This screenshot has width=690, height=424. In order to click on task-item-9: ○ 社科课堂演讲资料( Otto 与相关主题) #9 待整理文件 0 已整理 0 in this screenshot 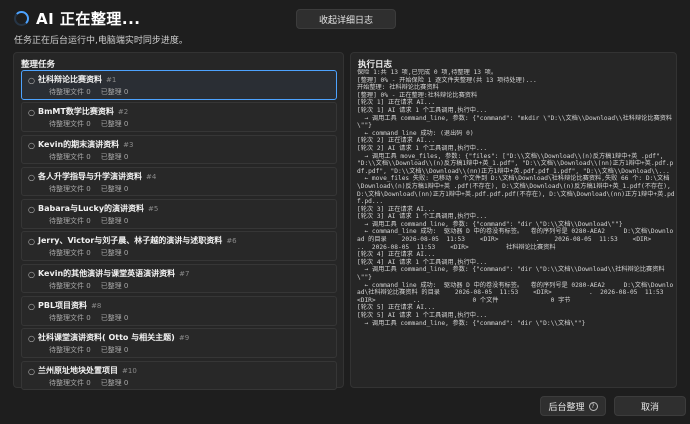, I will do `click(179, 343)`.